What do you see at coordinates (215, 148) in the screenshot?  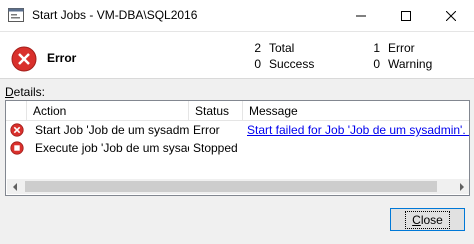 I see `row-status: Stopped` at bounding box center [215, 148].